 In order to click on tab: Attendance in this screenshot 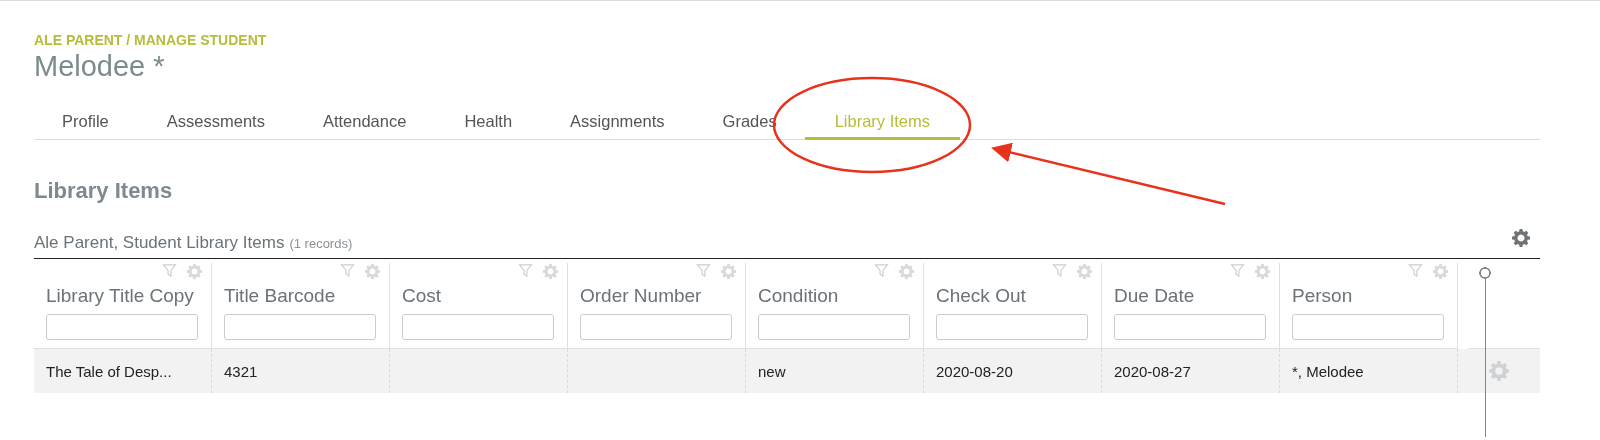, I will do `click(364, 121)`.